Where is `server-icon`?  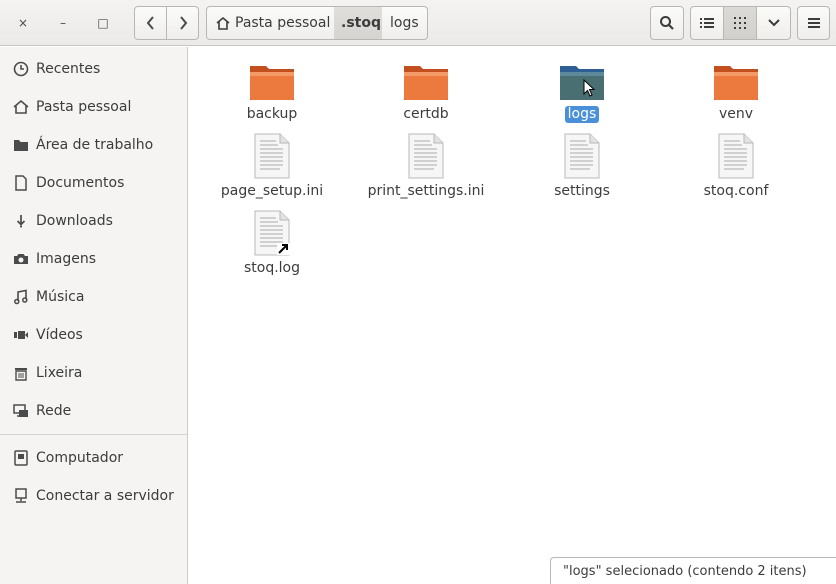
server-icon is located at coordinates (21, 496).